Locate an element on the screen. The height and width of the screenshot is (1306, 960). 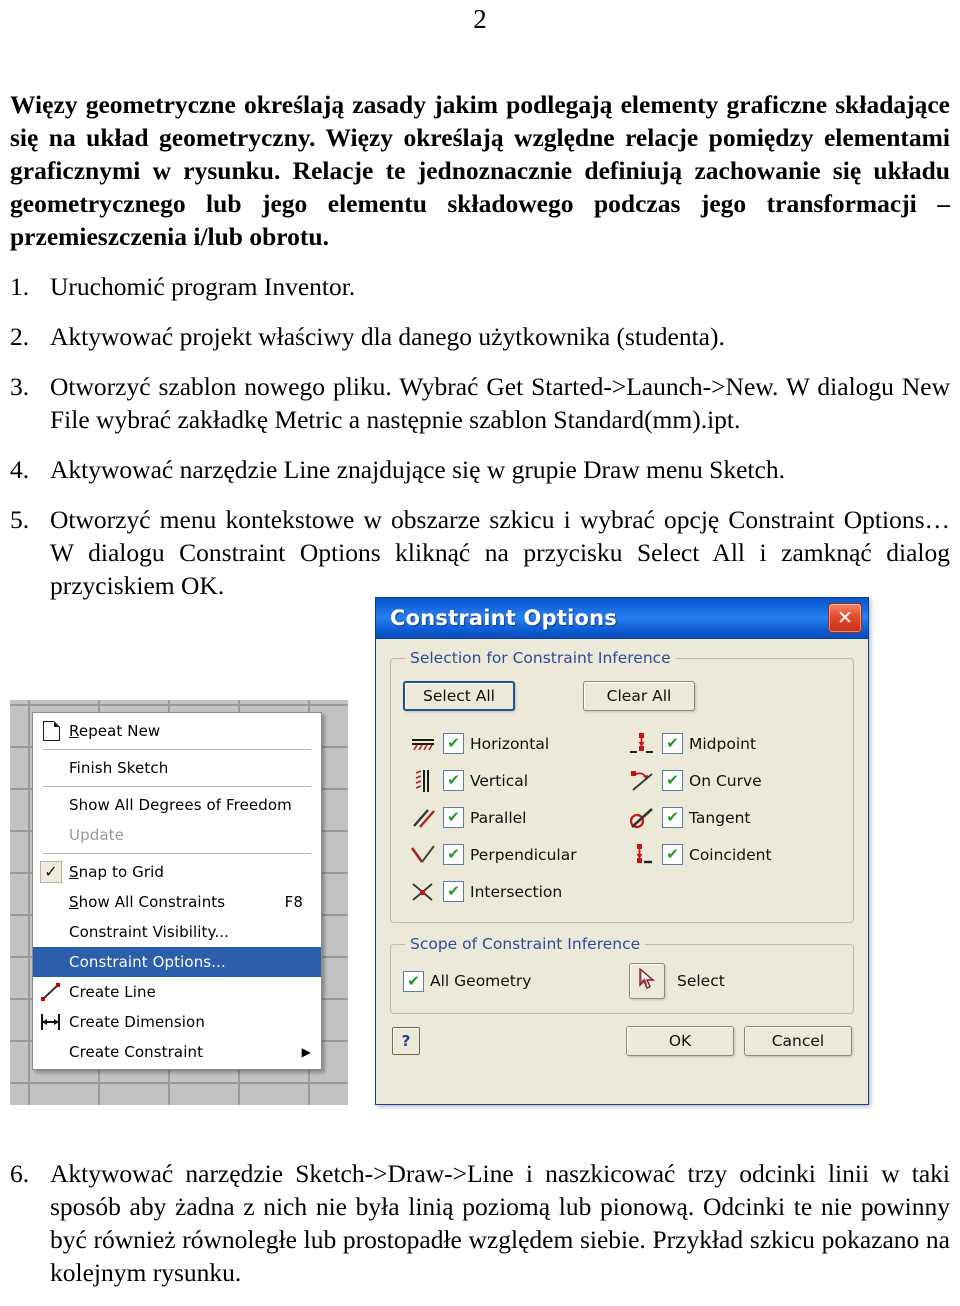
button-spacer is located at coordinates (549, 696).